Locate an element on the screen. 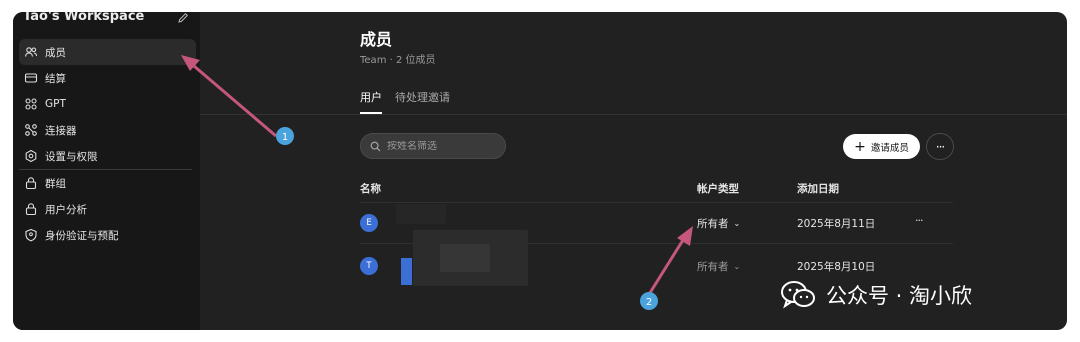  sidebar-item-billing: 结算 is located at coordinates (107, 78).